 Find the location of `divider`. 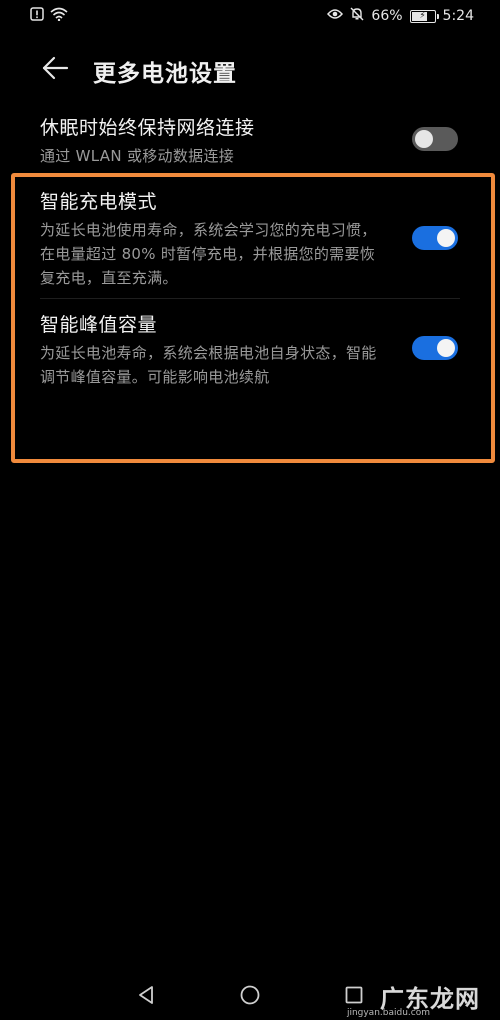

divider is located at coordinates (250, 298).